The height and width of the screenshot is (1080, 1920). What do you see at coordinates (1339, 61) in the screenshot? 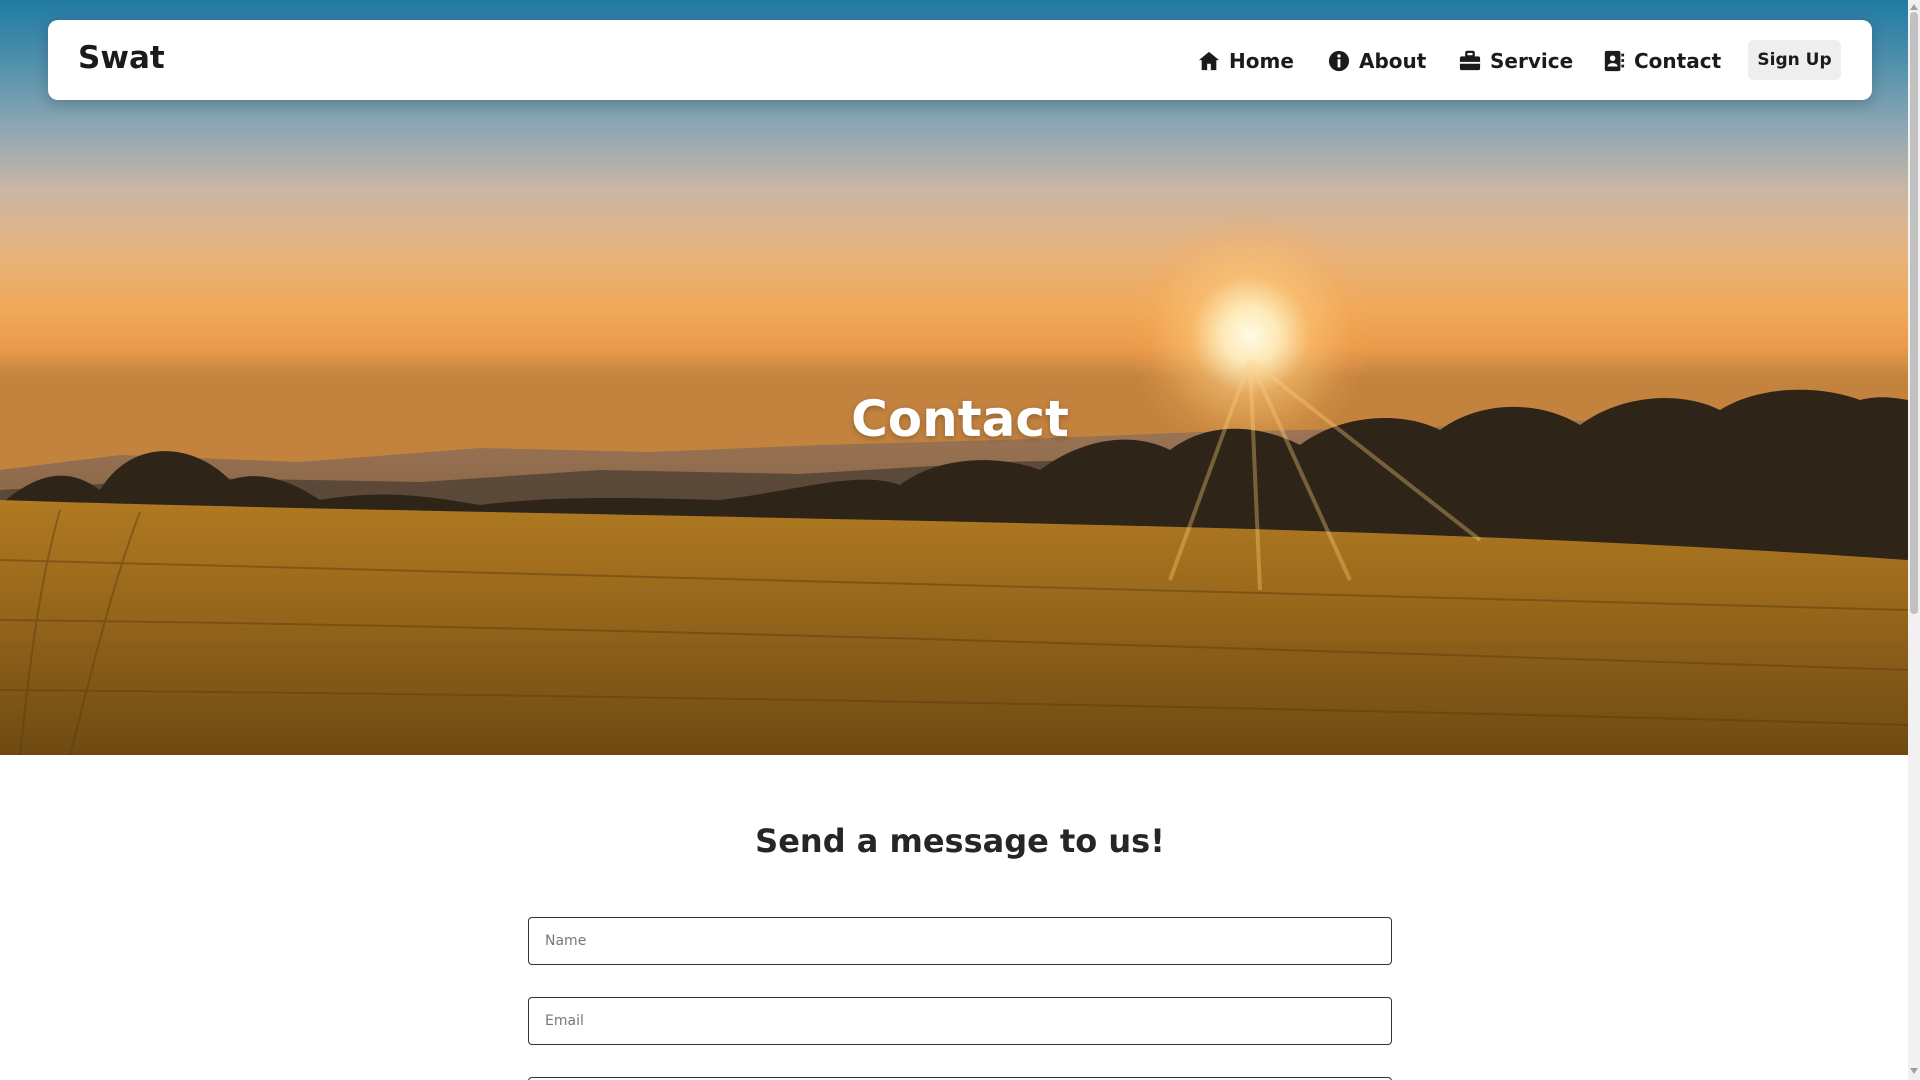
I see `info-icon` at bounding box center [1339, 61].